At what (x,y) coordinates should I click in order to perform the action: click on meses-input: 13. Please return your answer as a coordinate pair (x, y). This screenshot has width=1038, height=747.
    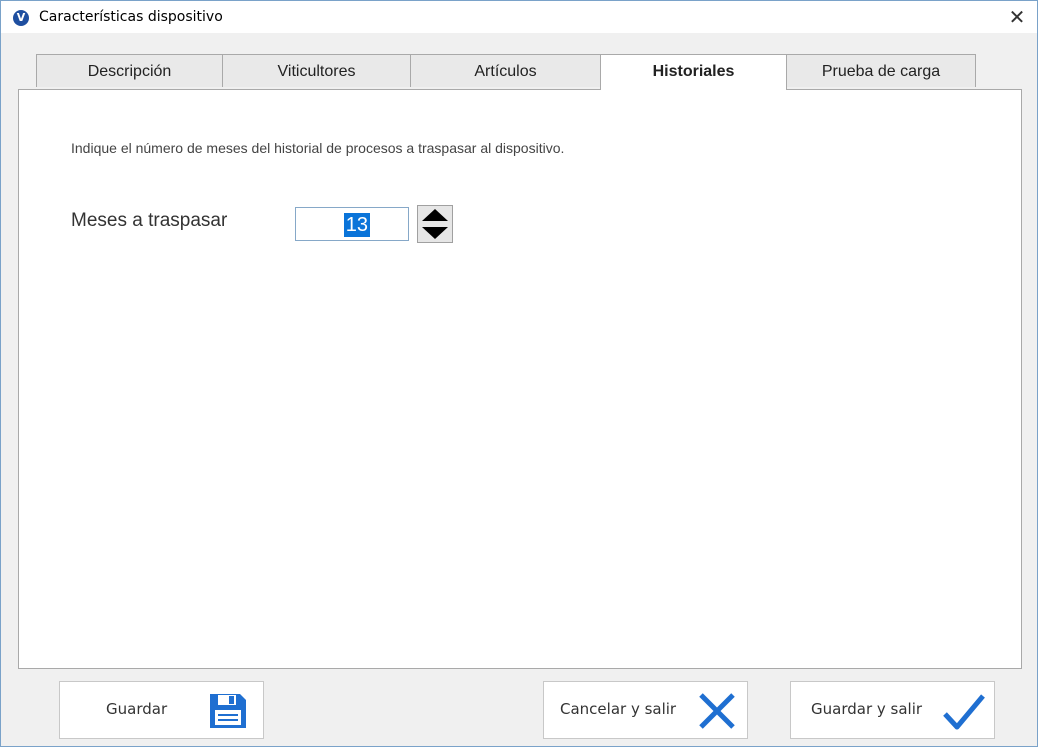
    Looking at the image, I should click on (352, 224).